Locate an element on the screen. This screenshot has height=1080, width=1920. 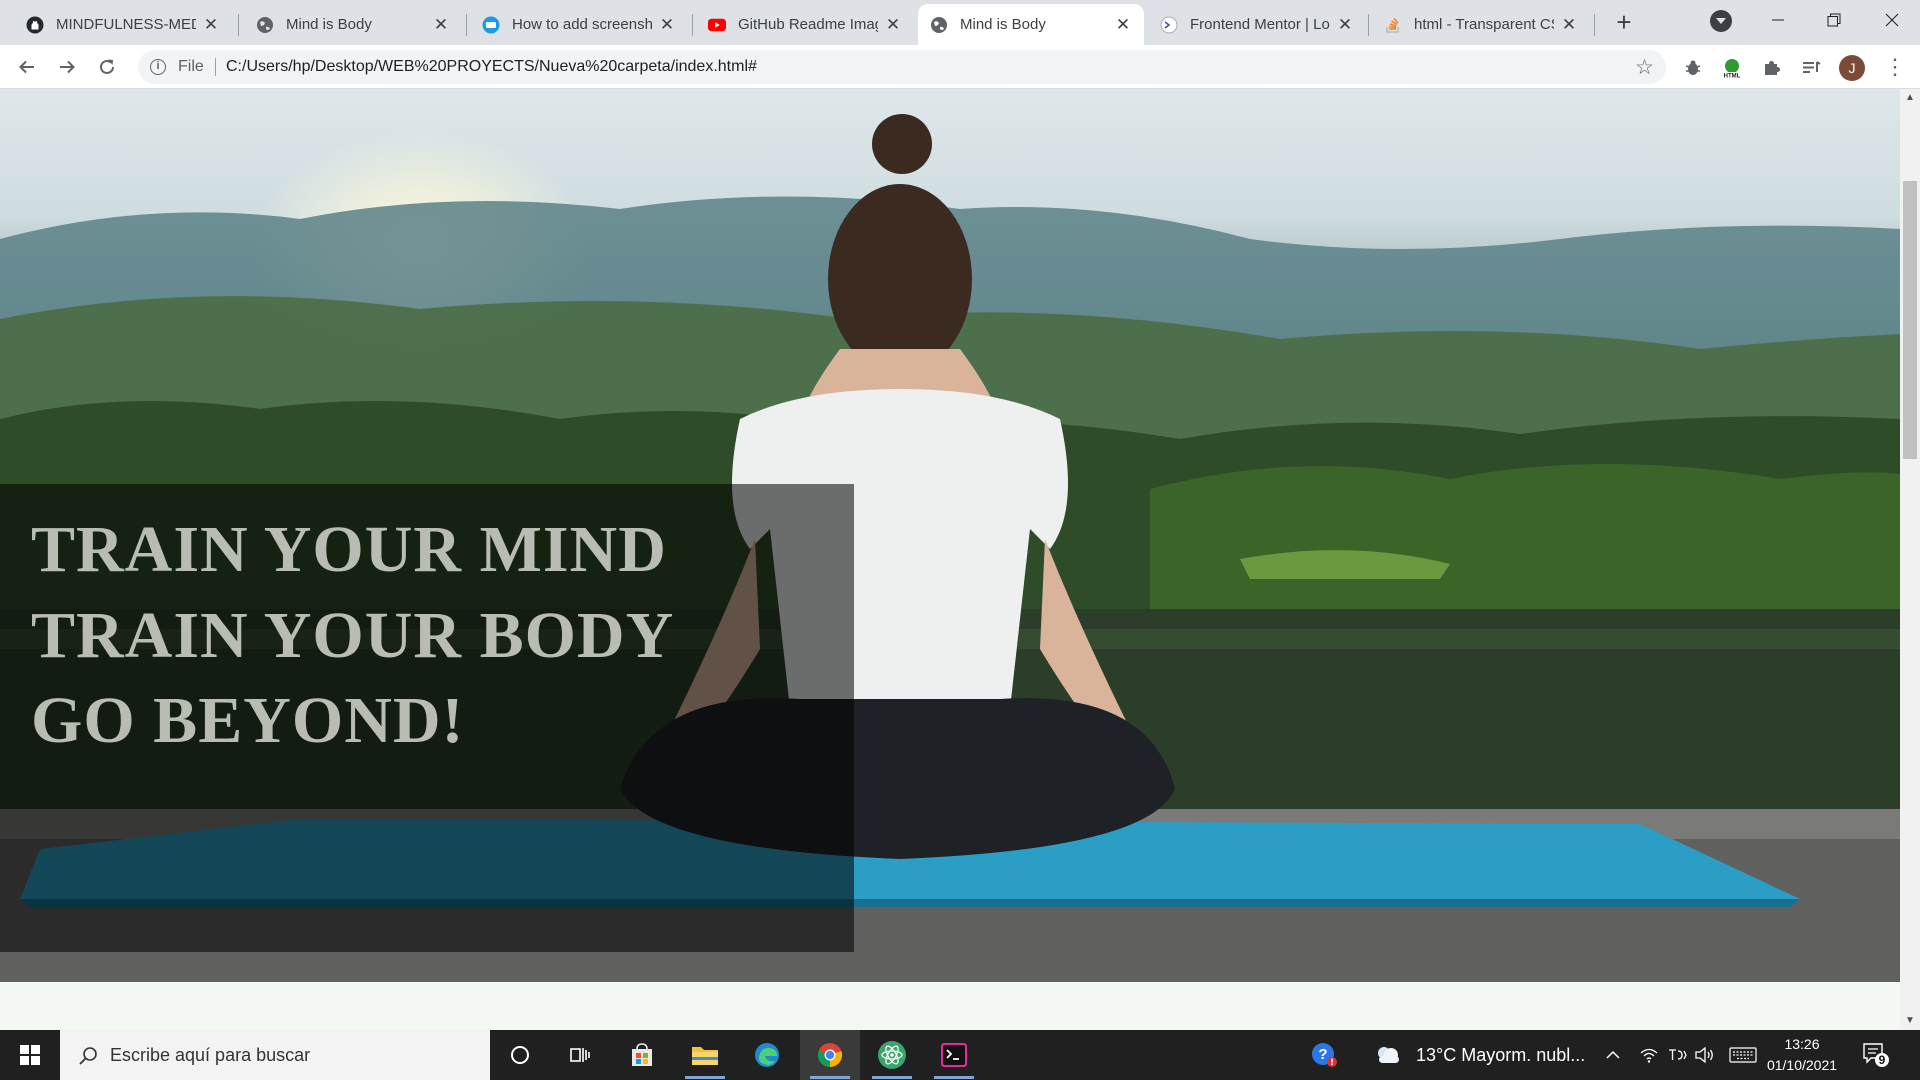
file-explorer-icon is located at coordinates (705, 1055).